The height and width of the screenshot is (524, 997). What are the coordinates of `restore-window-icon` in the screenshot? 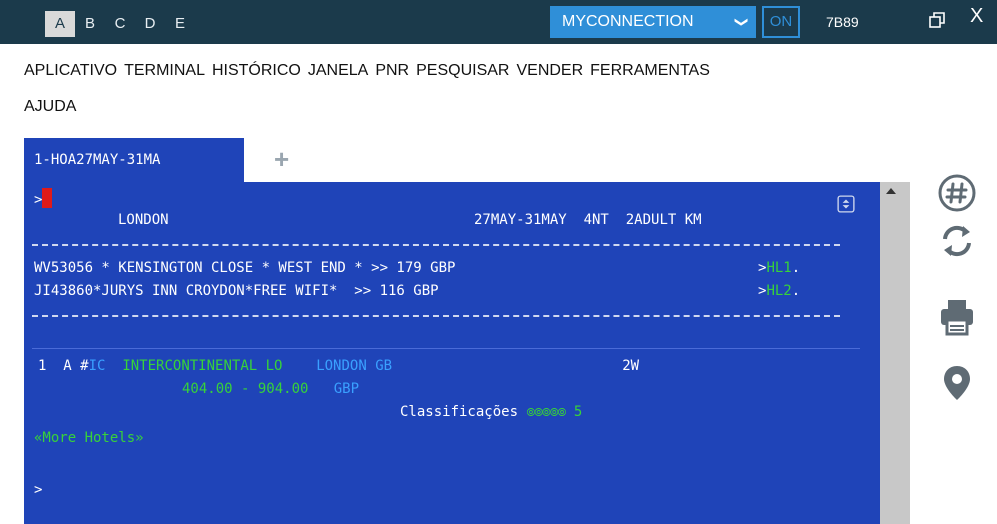 It's located at (937, 20).